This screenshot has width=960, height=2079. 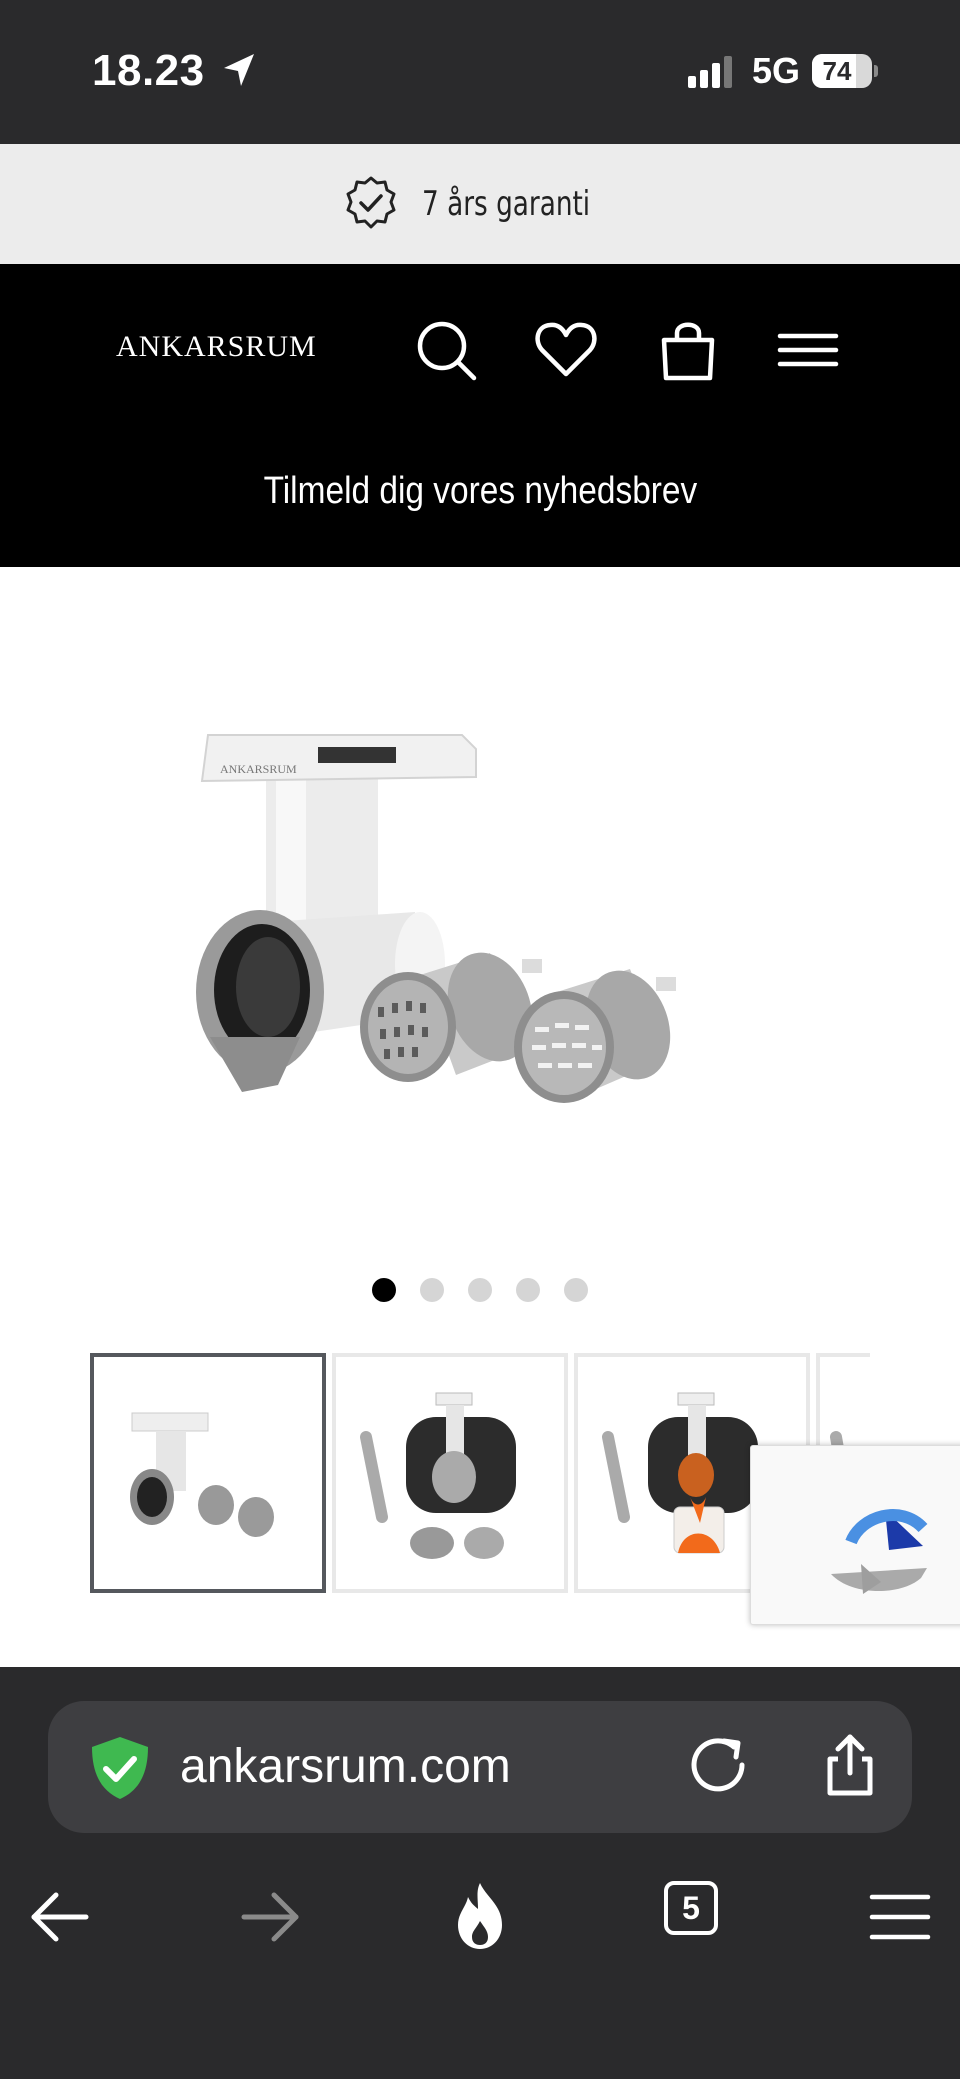 What do you see at coordinates (506, 204) in the screenshot?
I see `guarantee-text: 7 års garanti` at bounding box center [506, 204].